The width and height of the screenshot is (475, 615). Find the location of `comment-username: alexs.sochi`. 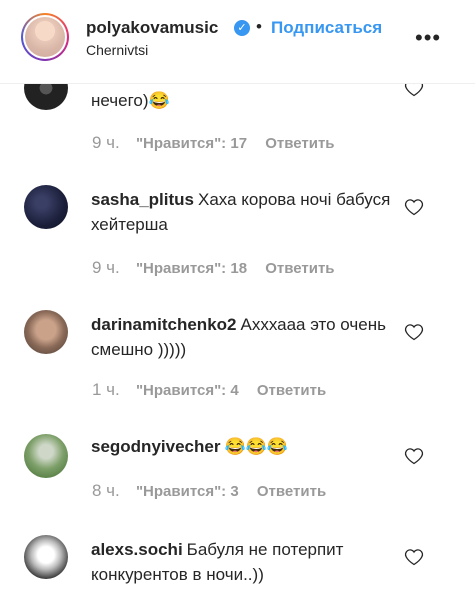

comment-username: alexs.sochi is located at coordinates (137, 549).